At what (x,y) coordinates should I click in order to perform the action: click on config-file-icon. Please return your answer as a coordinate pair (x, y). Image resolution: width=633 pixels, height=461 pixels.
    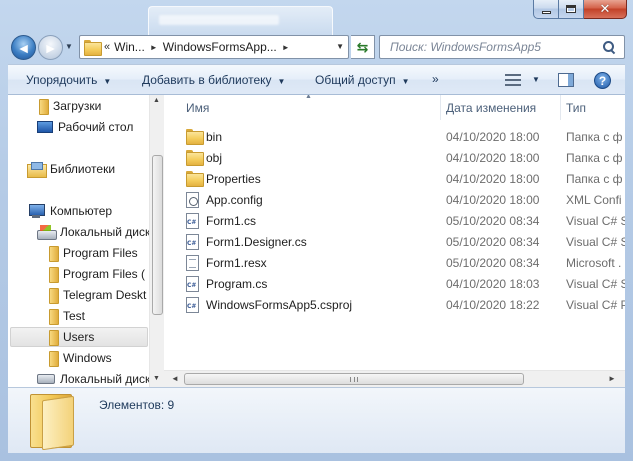
    Looking at the image, I should click on (192, 200).